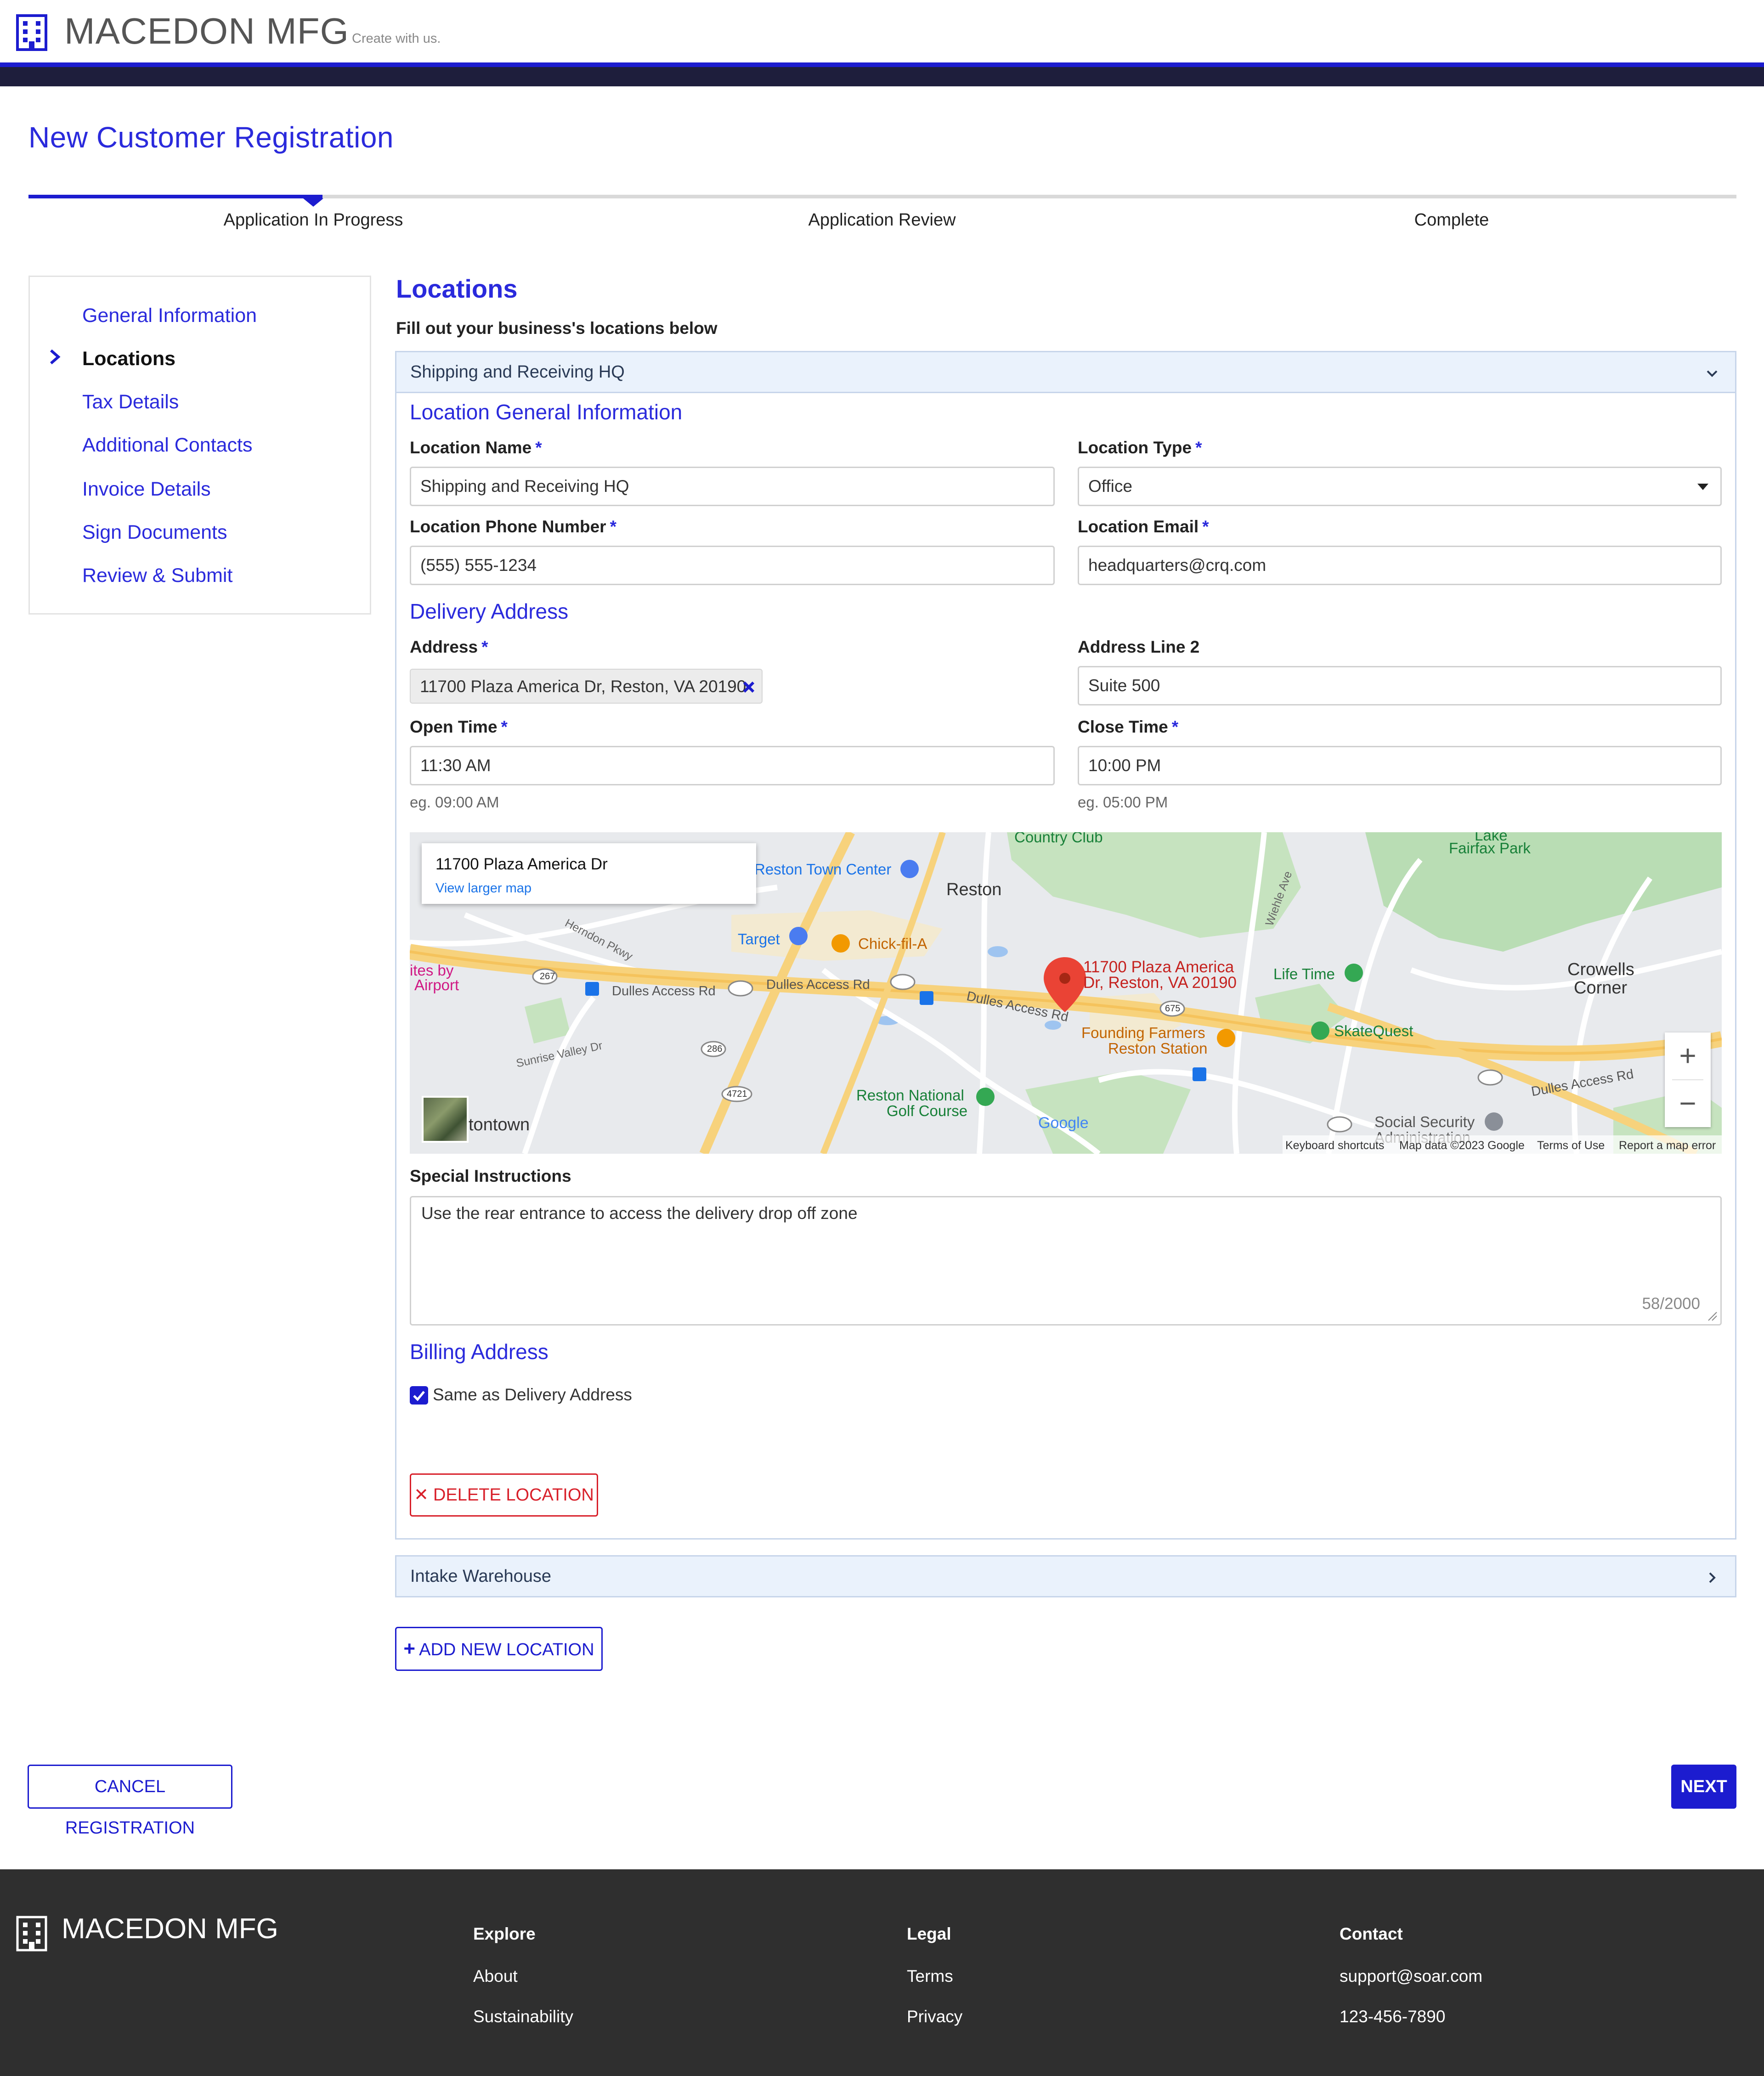 The width and height of the screenshot is (1764, 2076). What do you see at coordinates (170, 316) in the screenshot?
I see `nav-general-information: General Information` at bounding box center [170, 316].